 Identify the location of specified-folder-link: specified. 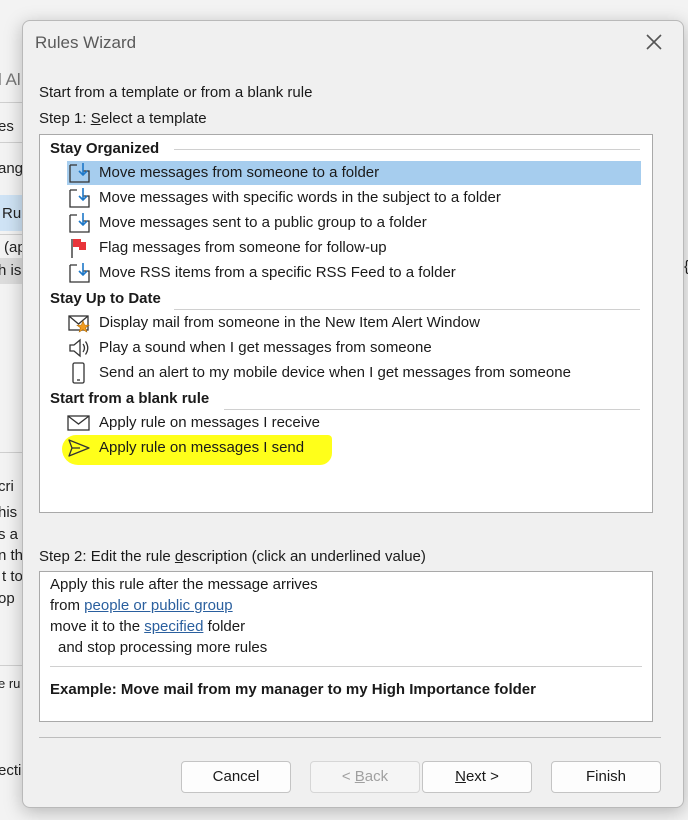
(173, 626).